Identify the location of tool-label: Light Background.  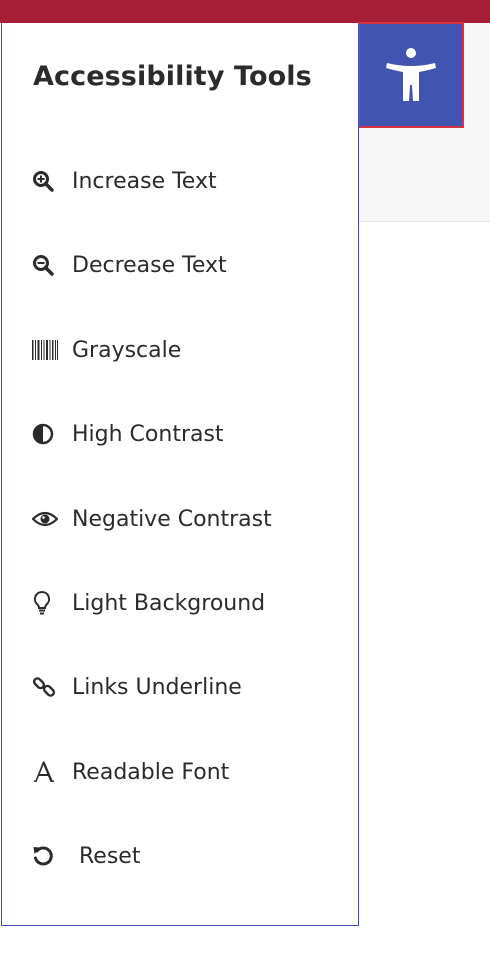
(169, 603).